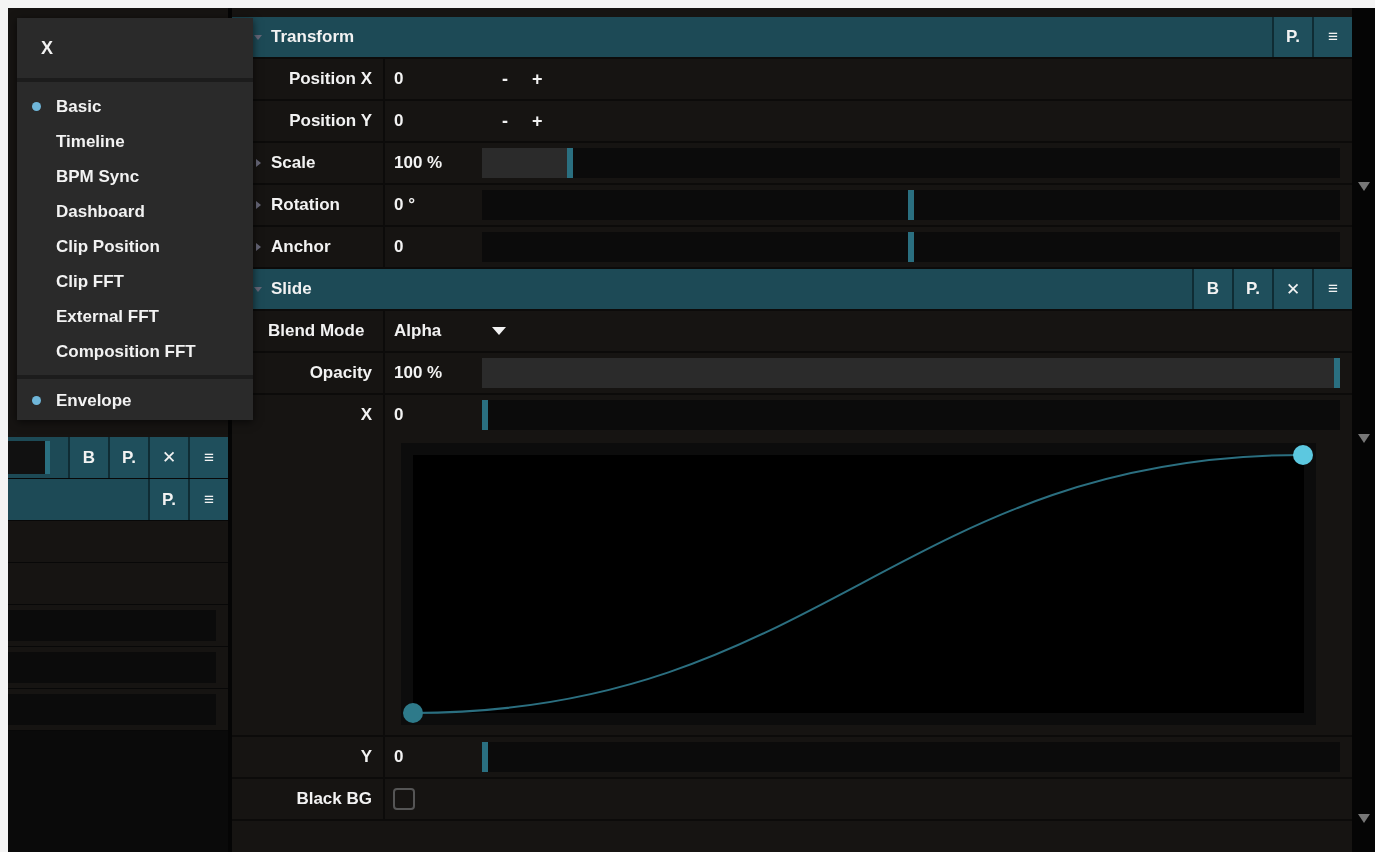  I want to click on menu-item: Dashboard, so click(135, 211).